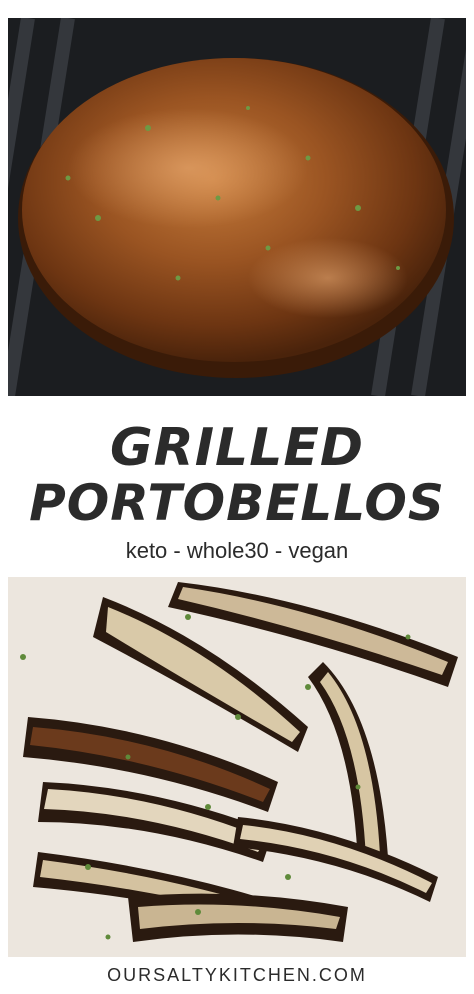 This screenshot has width=474, height=994. I want to click on recipe-title-line-1: GRILLED, so click(237, 448).